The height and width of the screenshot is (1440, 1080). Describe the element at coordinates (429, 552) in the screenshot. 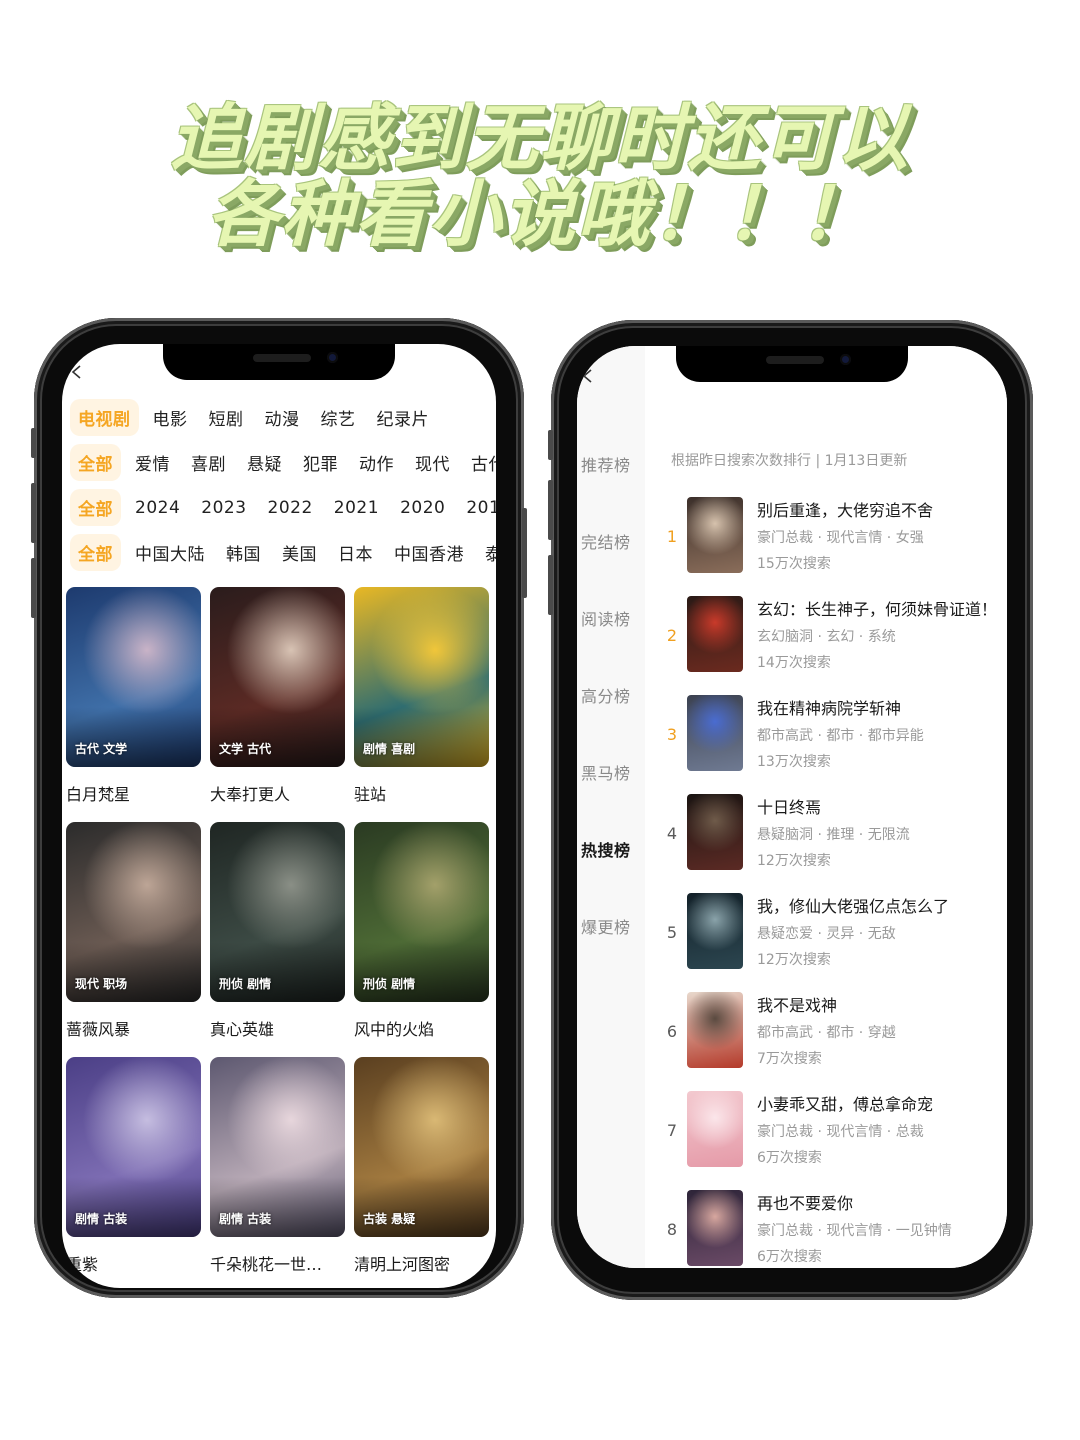

I see `filter-region-5: 中国香港` at that location.